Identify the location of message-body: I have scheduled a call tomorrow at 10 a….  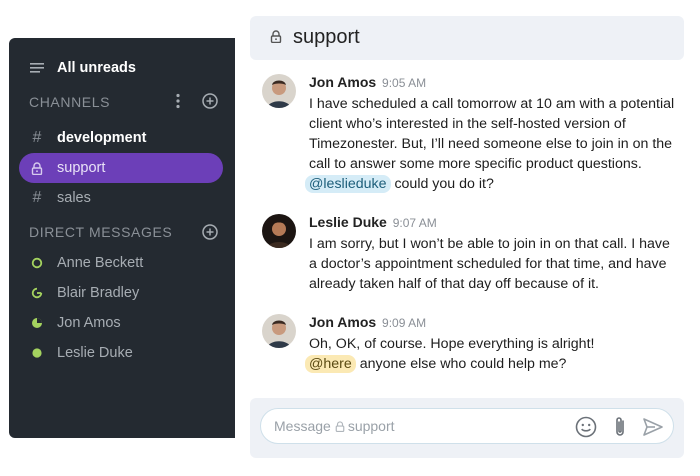
(492, 134).